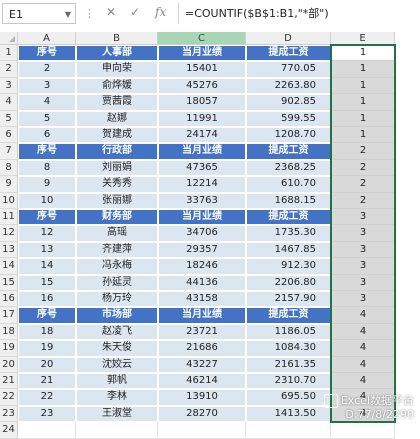 The height and width of the screenshot is (439, 420). Describe the element at coordinates (117, 86) in the screenshot. I see `table-cell: 俞烨媛` at that location.